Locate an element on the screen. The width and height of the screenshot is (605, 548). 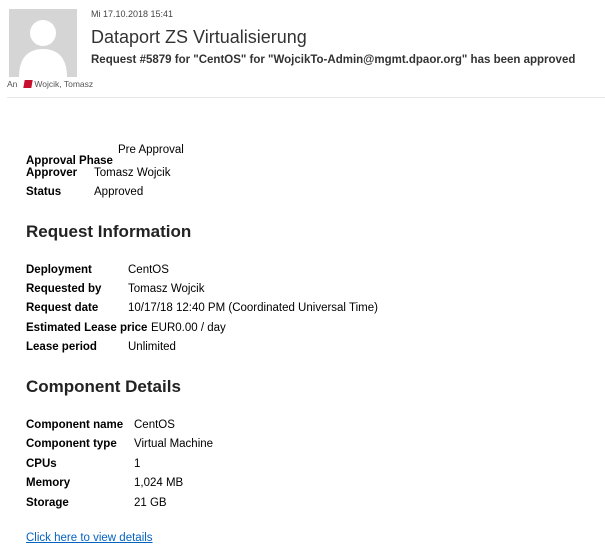
component-value: 1 is located at coordinates (137, 464).